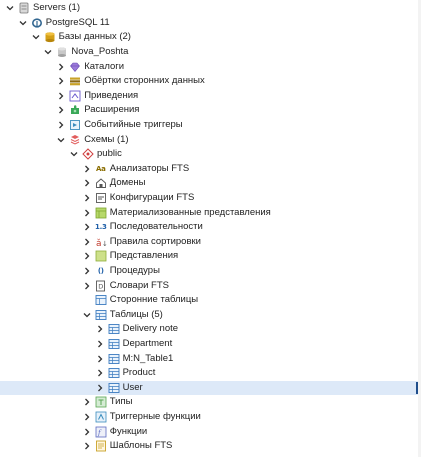 The image size is (421, 457). I want to click on tree-node-extensions: Расширения, so click(210, 110).